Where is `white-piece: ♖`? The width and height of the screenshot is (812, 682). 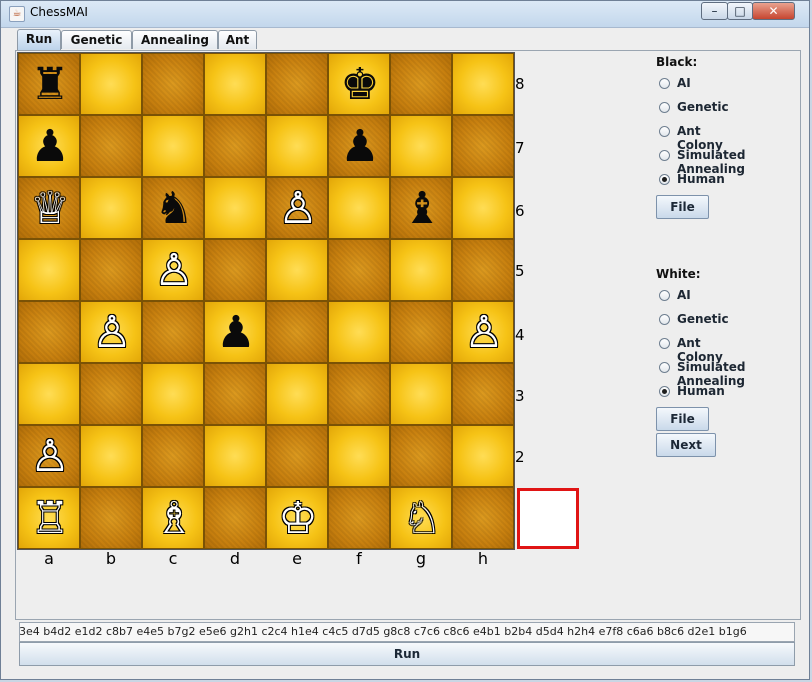
white-piece: ♖ is located at coordinates (50, 519).